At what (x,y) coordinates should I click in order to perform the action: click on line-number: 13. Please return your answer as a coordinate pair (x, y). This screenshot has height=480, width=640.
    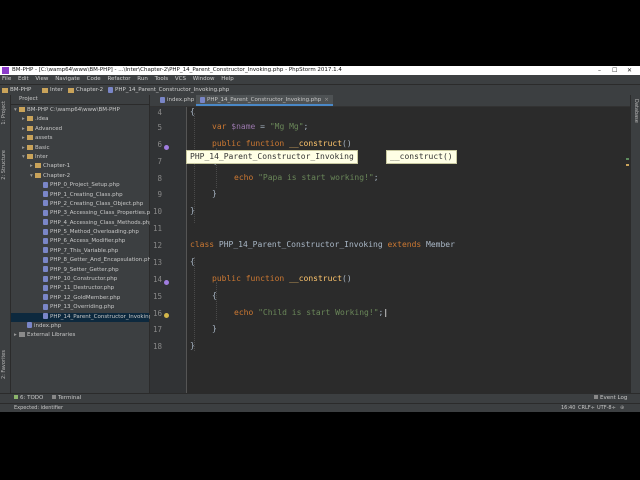
    Looking at the image, I should click on (157, 262).